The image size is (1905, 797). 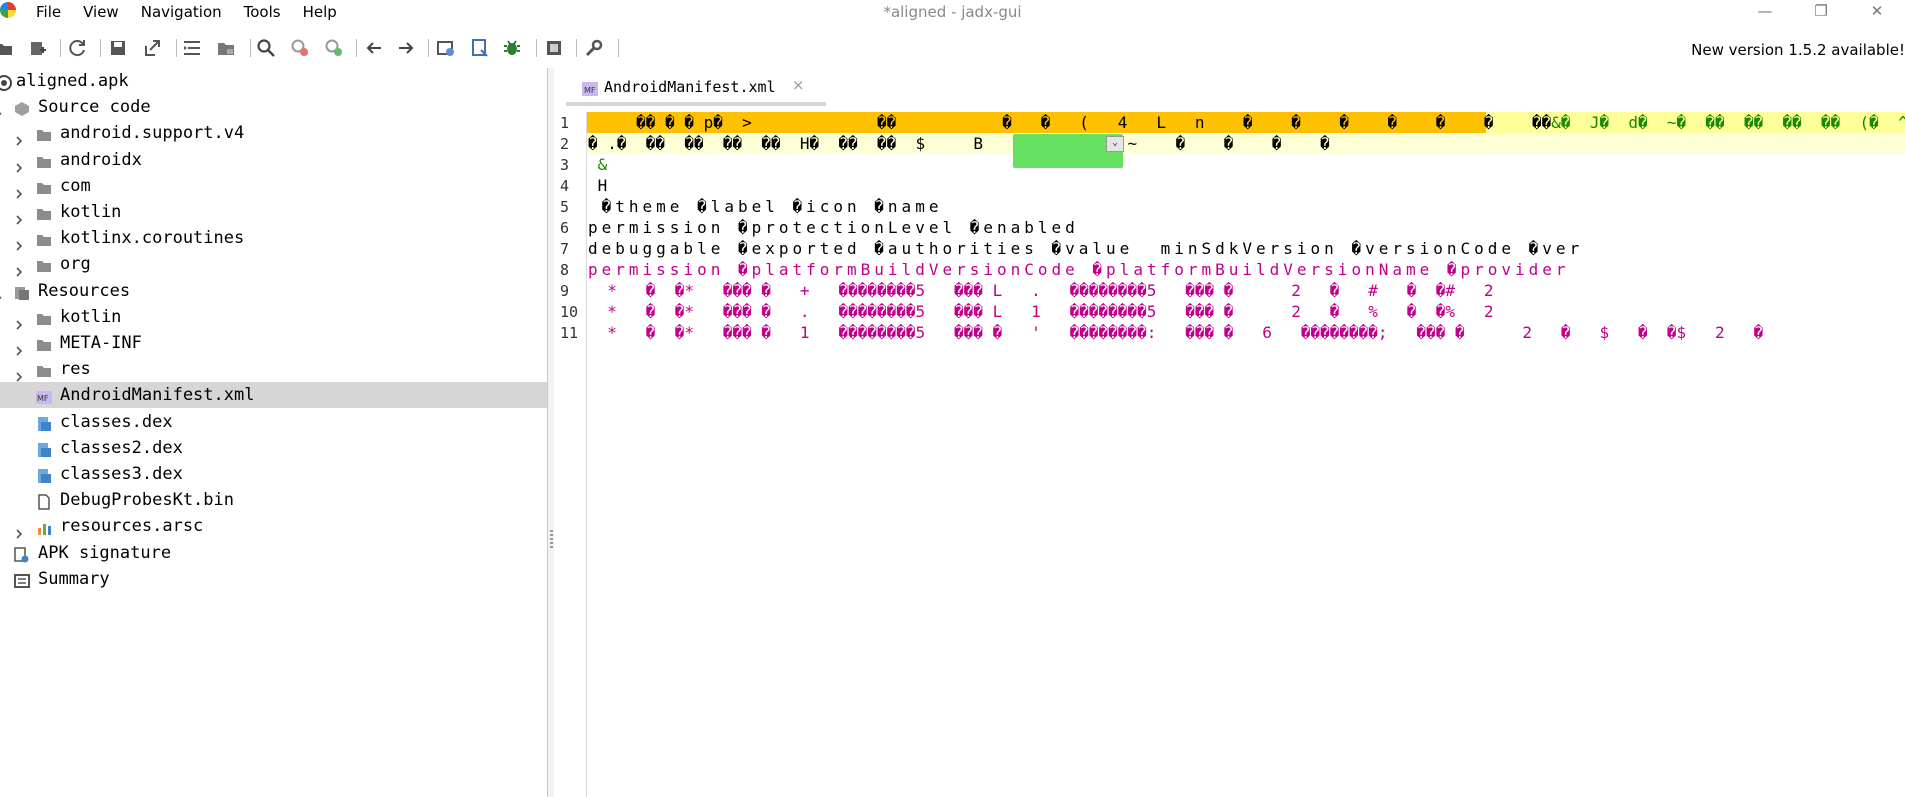 What do you see at coordinates (273, 448) in the screenshot?
I see `tree-item: classes2.dex` at bounding box center [273, 448].